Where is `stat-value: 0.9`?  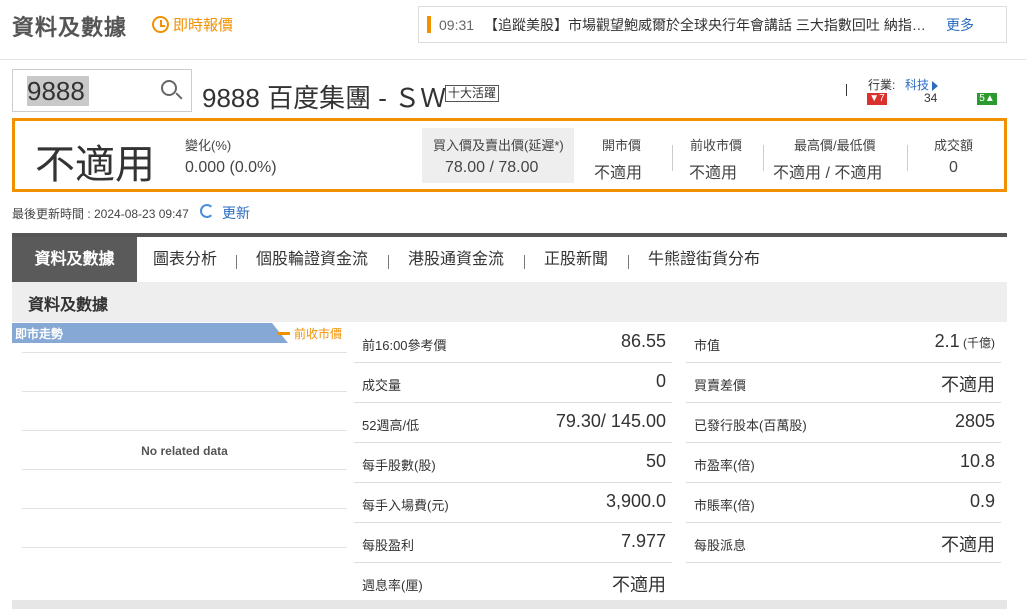
stat-value: 0.9 is located at coordinates (982, 501).